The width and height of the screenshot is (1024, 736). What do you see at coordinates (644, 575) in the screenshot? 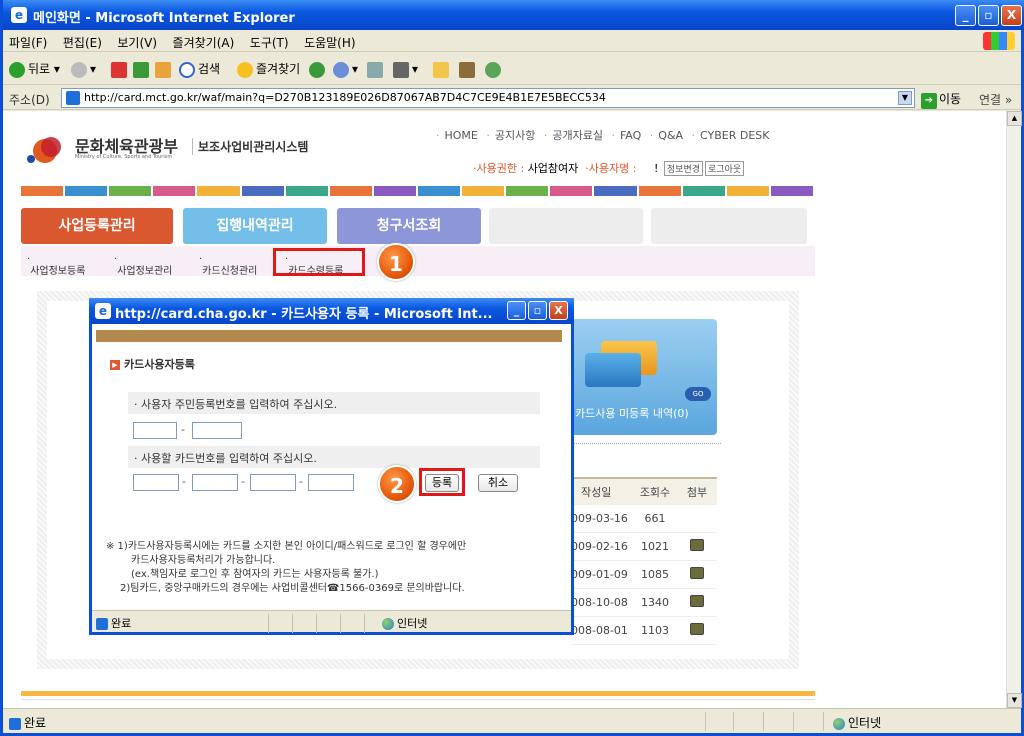
I see `table-row: 009-01-09 1085` at bounding box center [644, 575].